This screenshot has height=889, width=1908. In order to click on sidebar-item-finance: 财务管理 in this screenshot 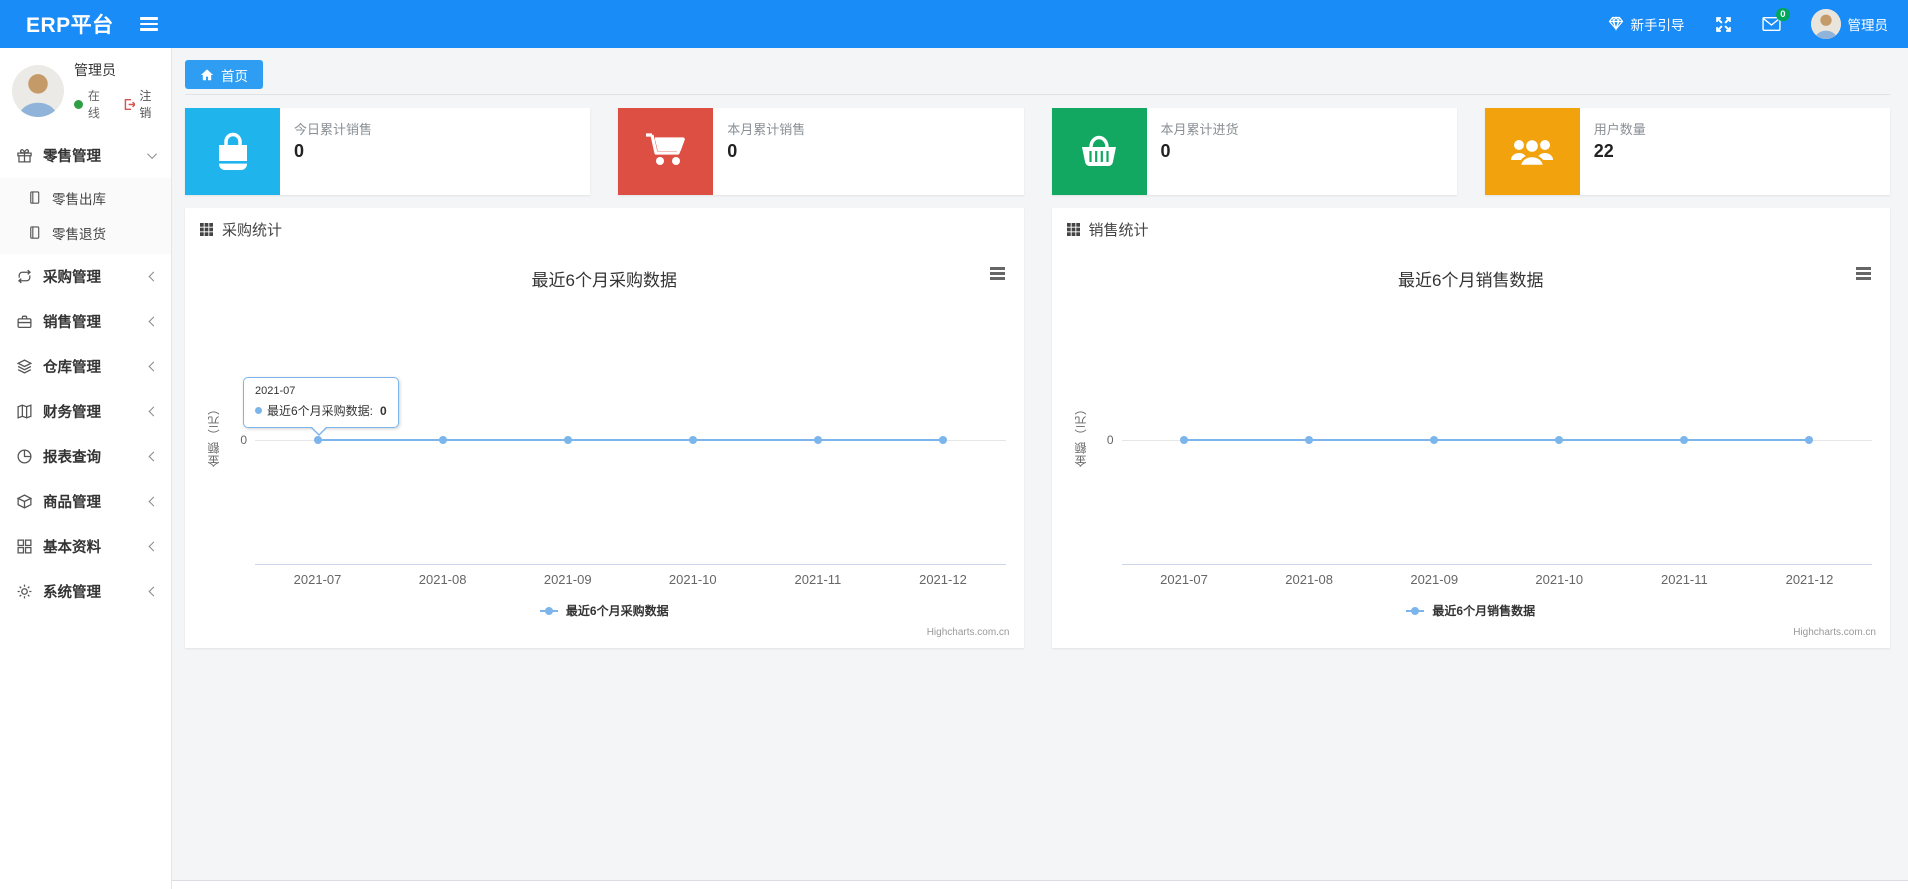, I will do `click(85, 411)`.